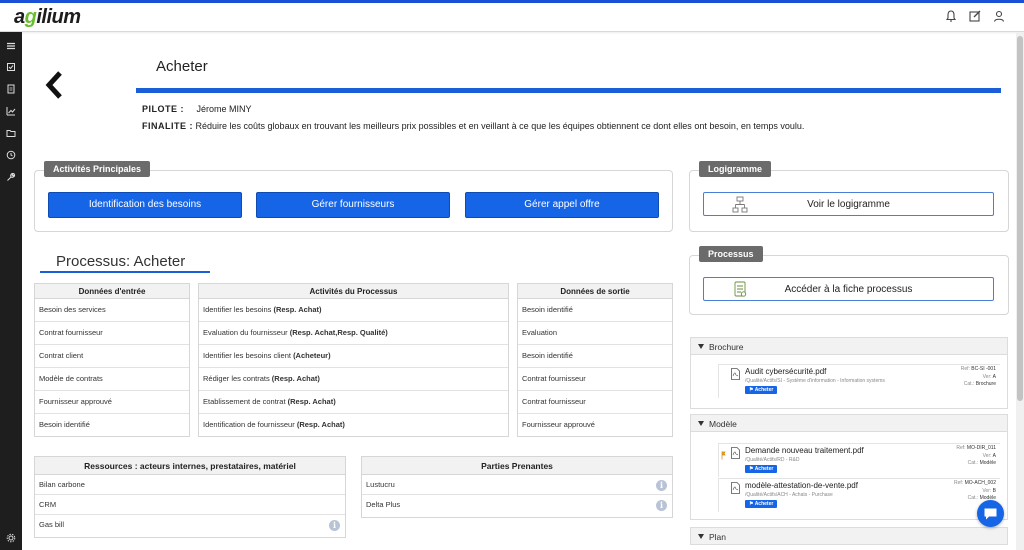 This screenshot has width=1024, height=550. What do you see at coordinates (848, 289) in the screenshot?
I see `fiche-processus-button: Accéder à la fiche processus` at bounding box center [848, 289].